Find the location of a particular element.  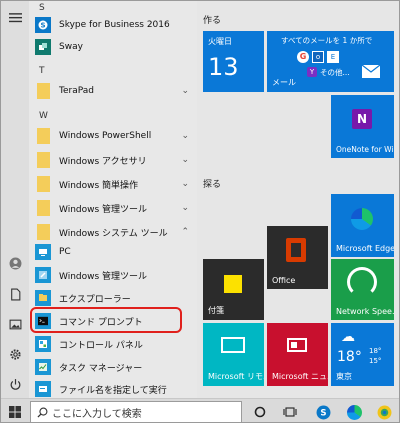

task-manager-icon is located at coordinates (43, 367).